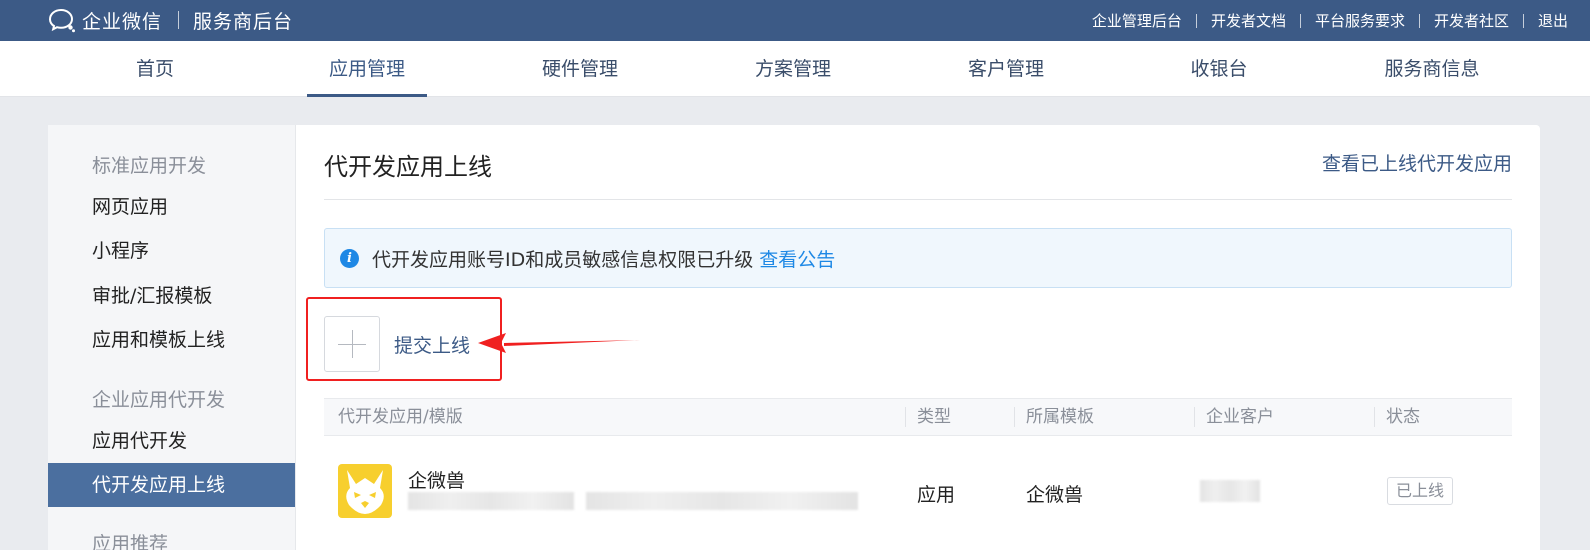 The width and height of the screenshot is (1590, 550). Describe the element at coordinates (171, 207) in the screenshot. I see `sidebar-item-web-app: 网页应用` at that location.